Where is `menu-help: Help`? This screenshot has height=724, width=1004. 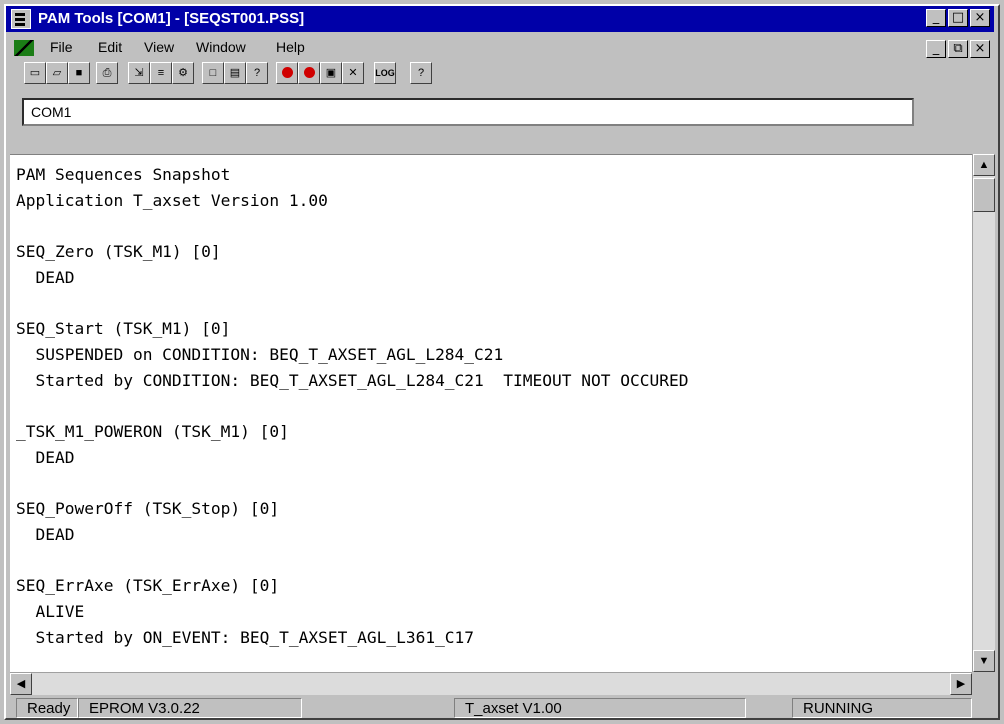 menu-help: Help is located at coordinates (290, 47).